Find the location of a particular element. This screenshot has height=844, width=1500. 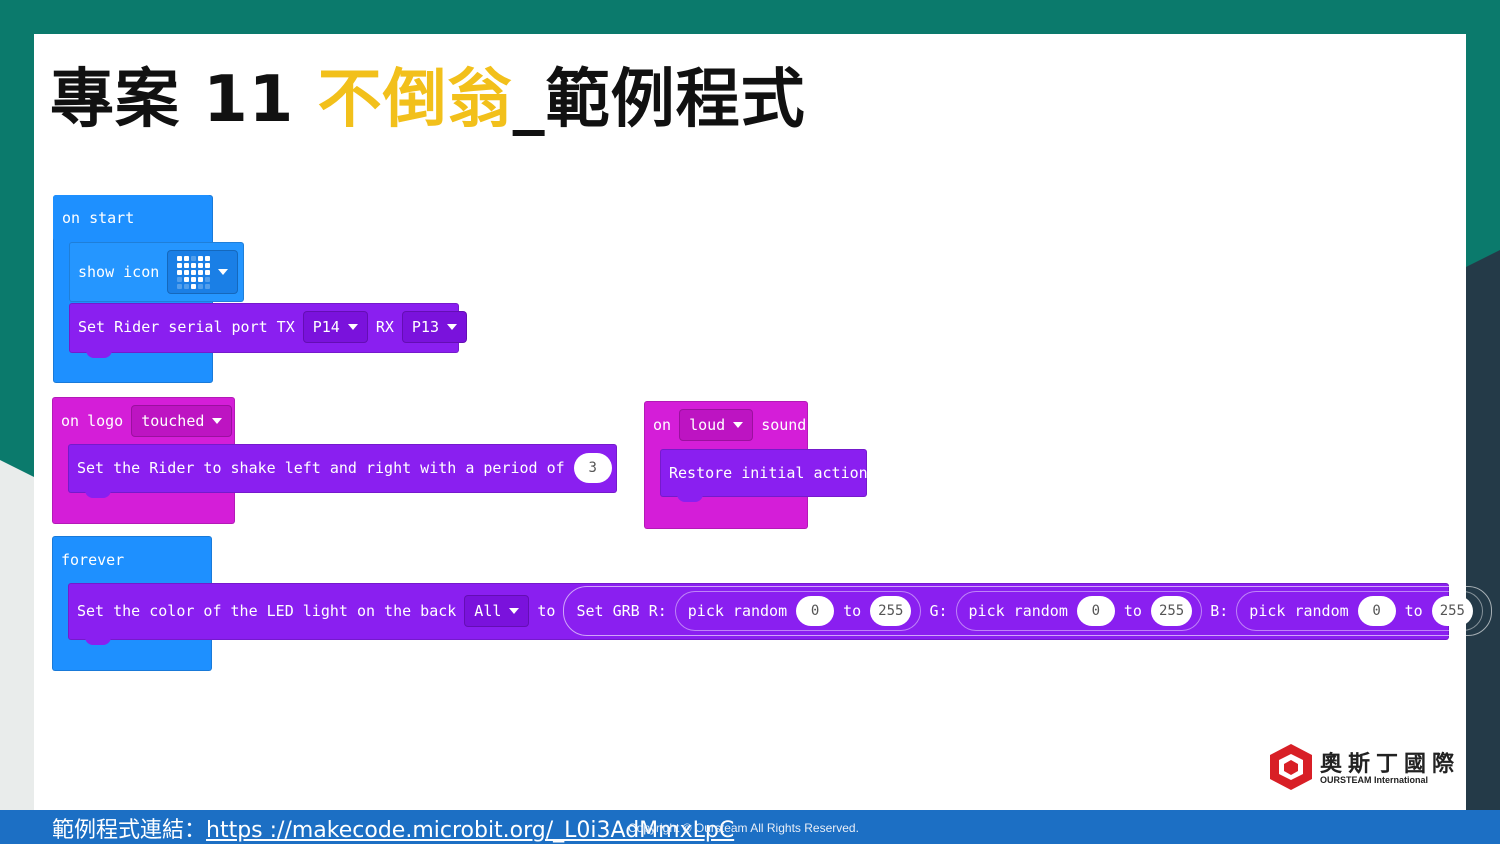

rx-dropdown: P13 is located at coordinates (434, 327).